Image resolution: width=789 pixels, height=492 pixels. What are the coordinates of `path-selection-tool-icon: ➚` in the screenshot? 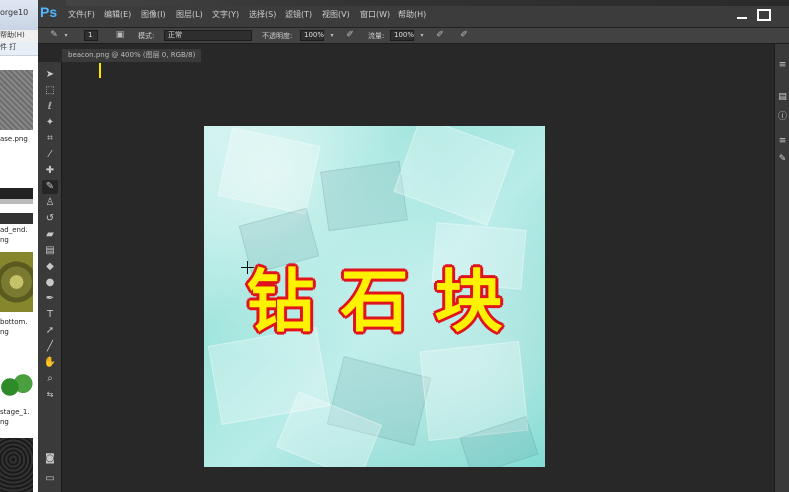 It's located at (50, 331).